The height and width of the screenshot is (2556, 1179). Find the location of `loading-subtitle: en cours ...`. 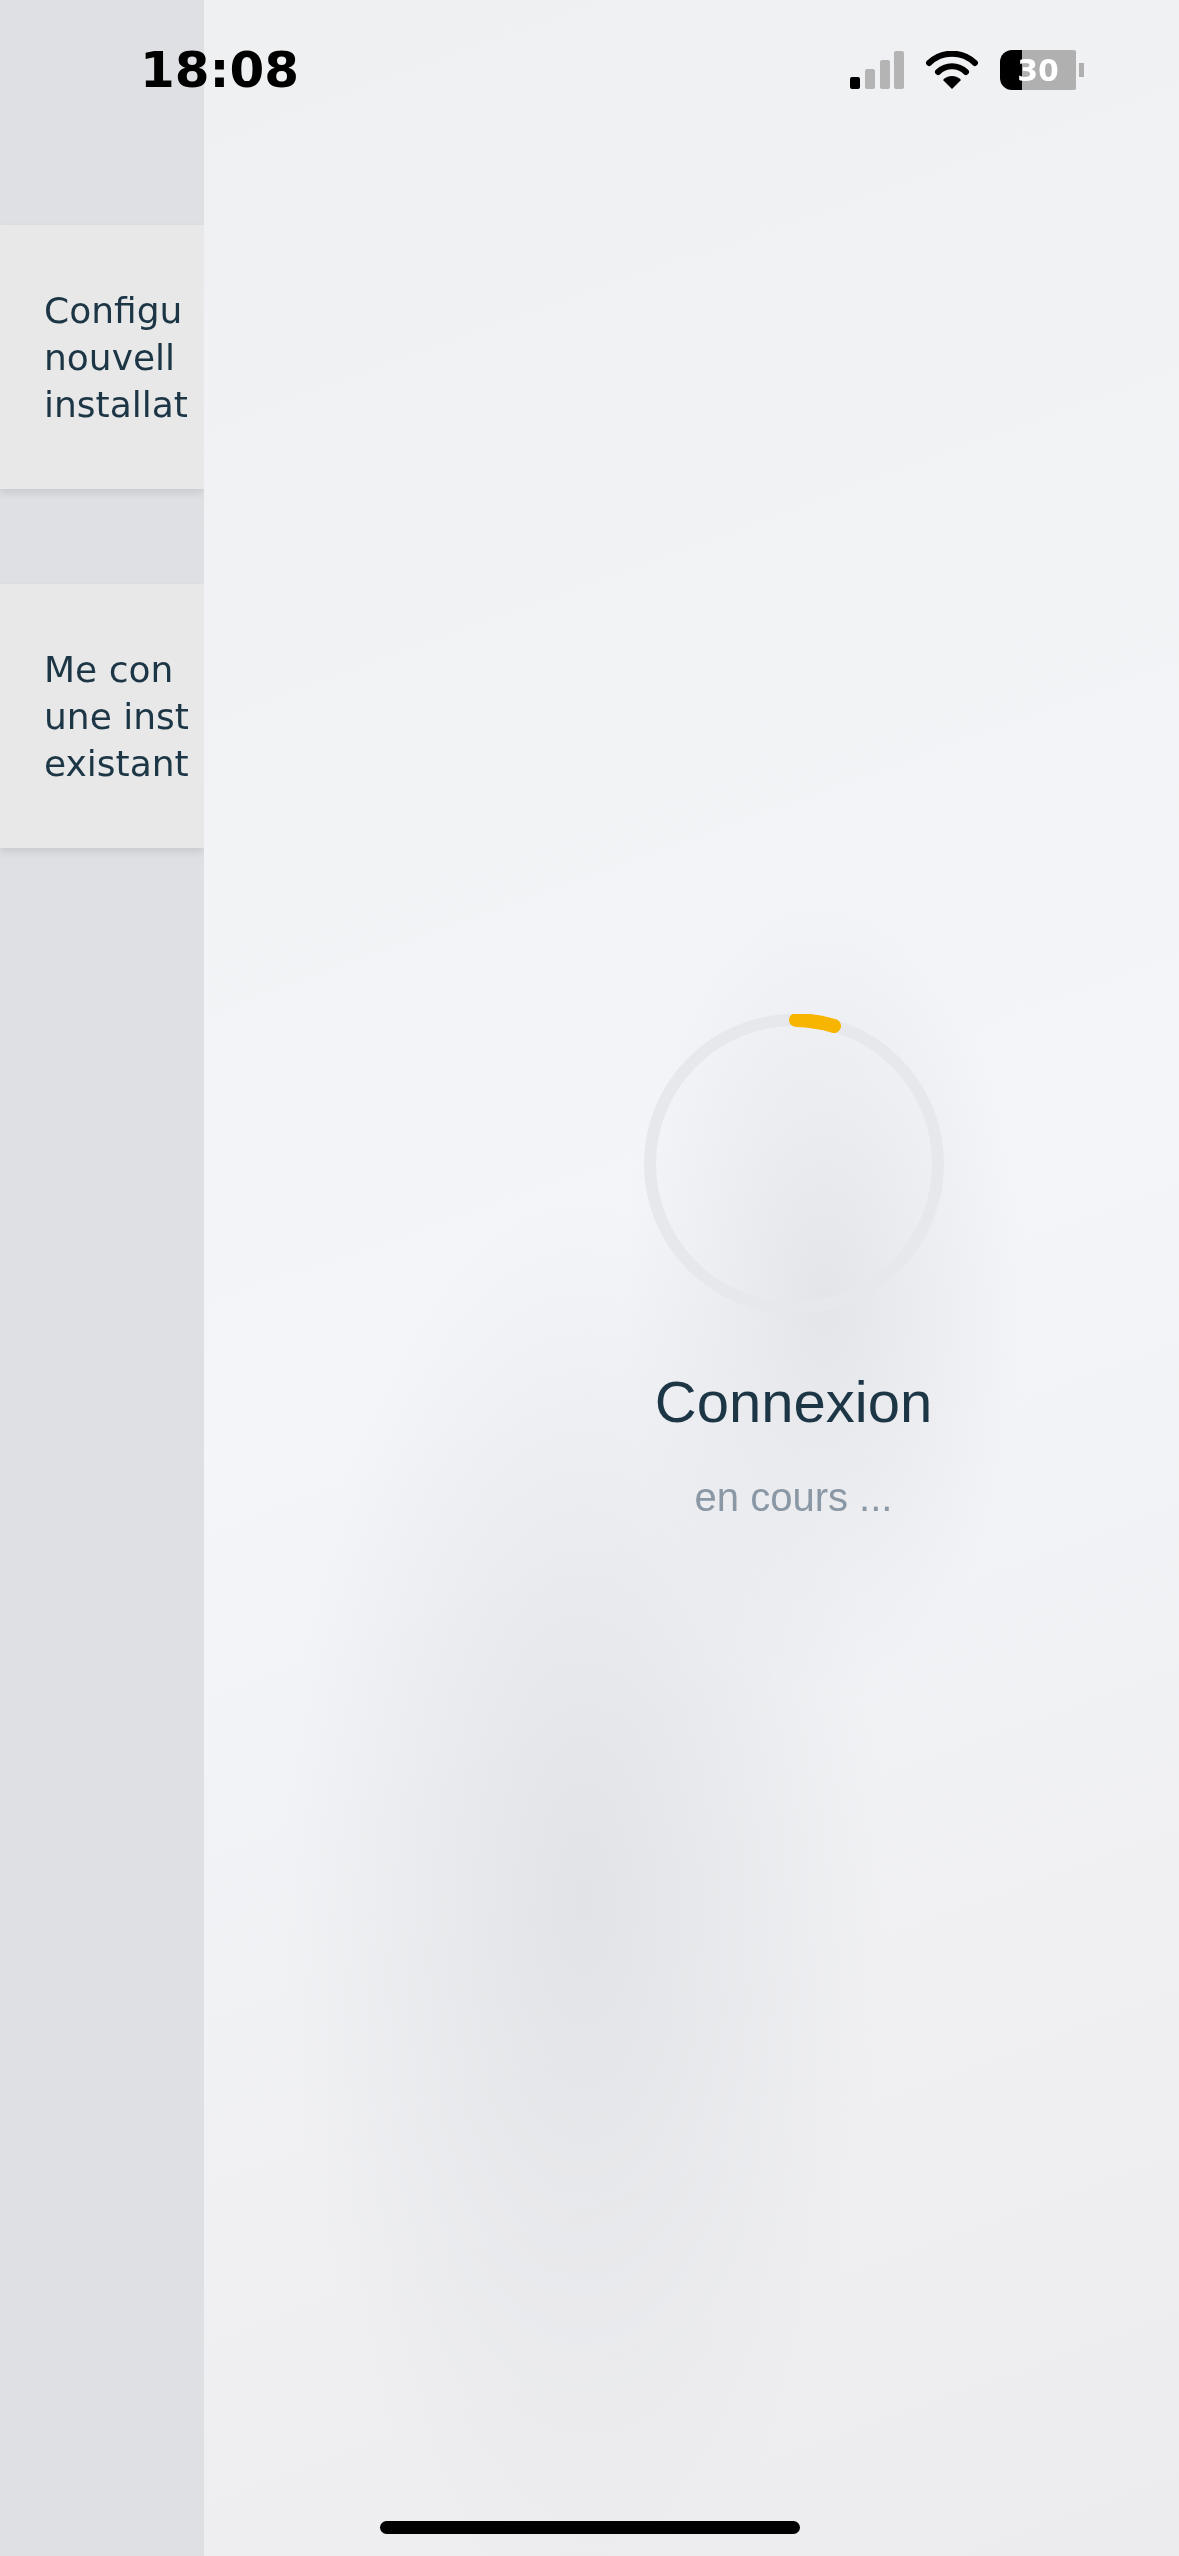

loading-subtitle: en cours ... is located at coordinates (793, 1497).